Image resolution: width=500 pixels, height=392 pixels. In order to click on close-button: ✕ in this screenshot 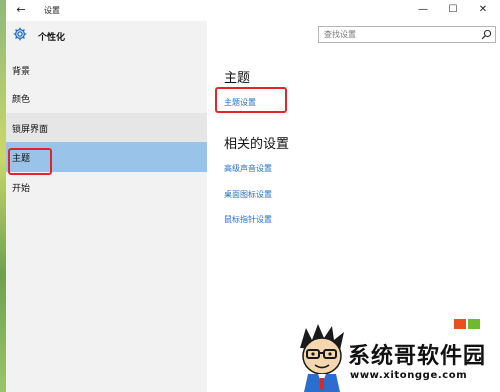, I will do `click(483, 10)`.